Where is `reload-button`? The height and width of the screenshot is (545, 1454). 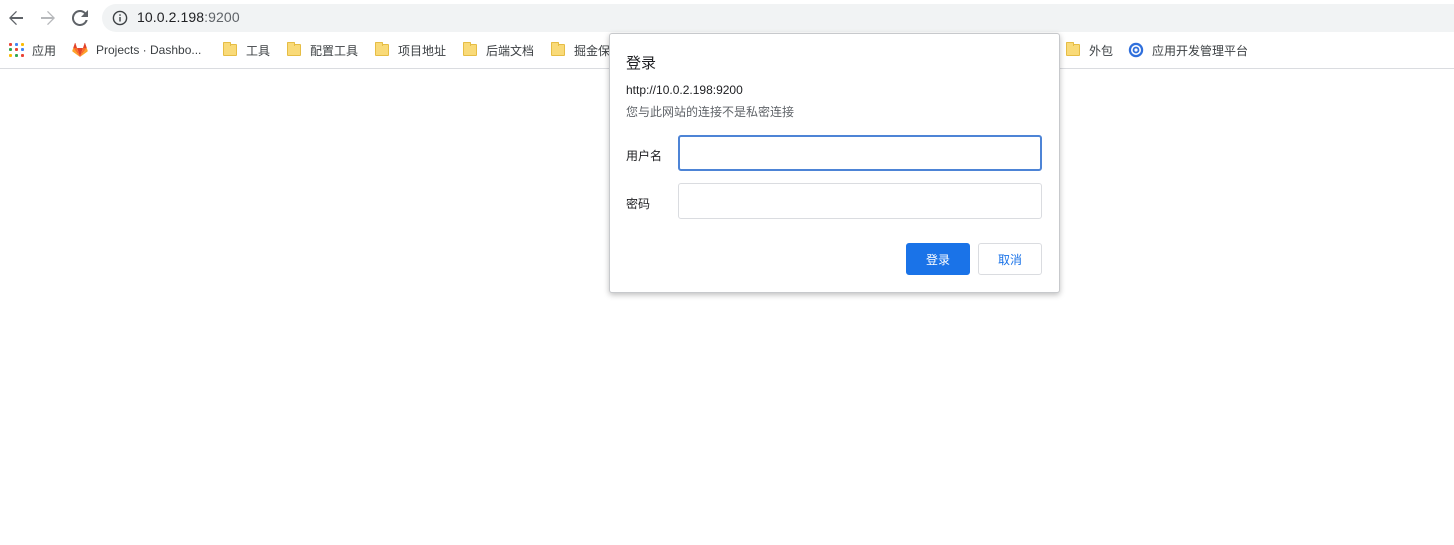 reload-button is located at coordinates (80, 18).